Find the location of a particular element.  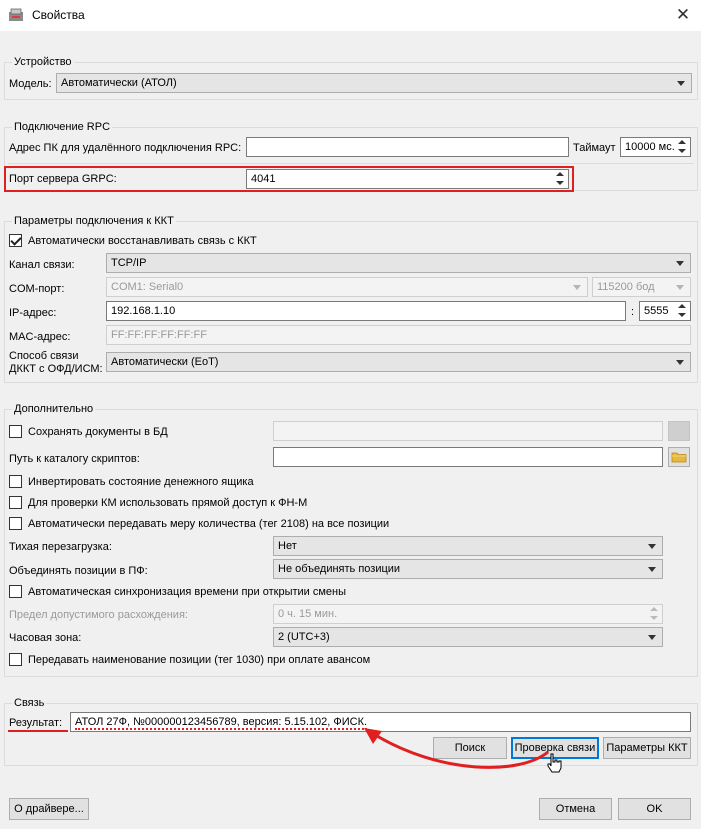

tolerance-label: Предел допустимого расхождения: is located at coordinates (98, 615).